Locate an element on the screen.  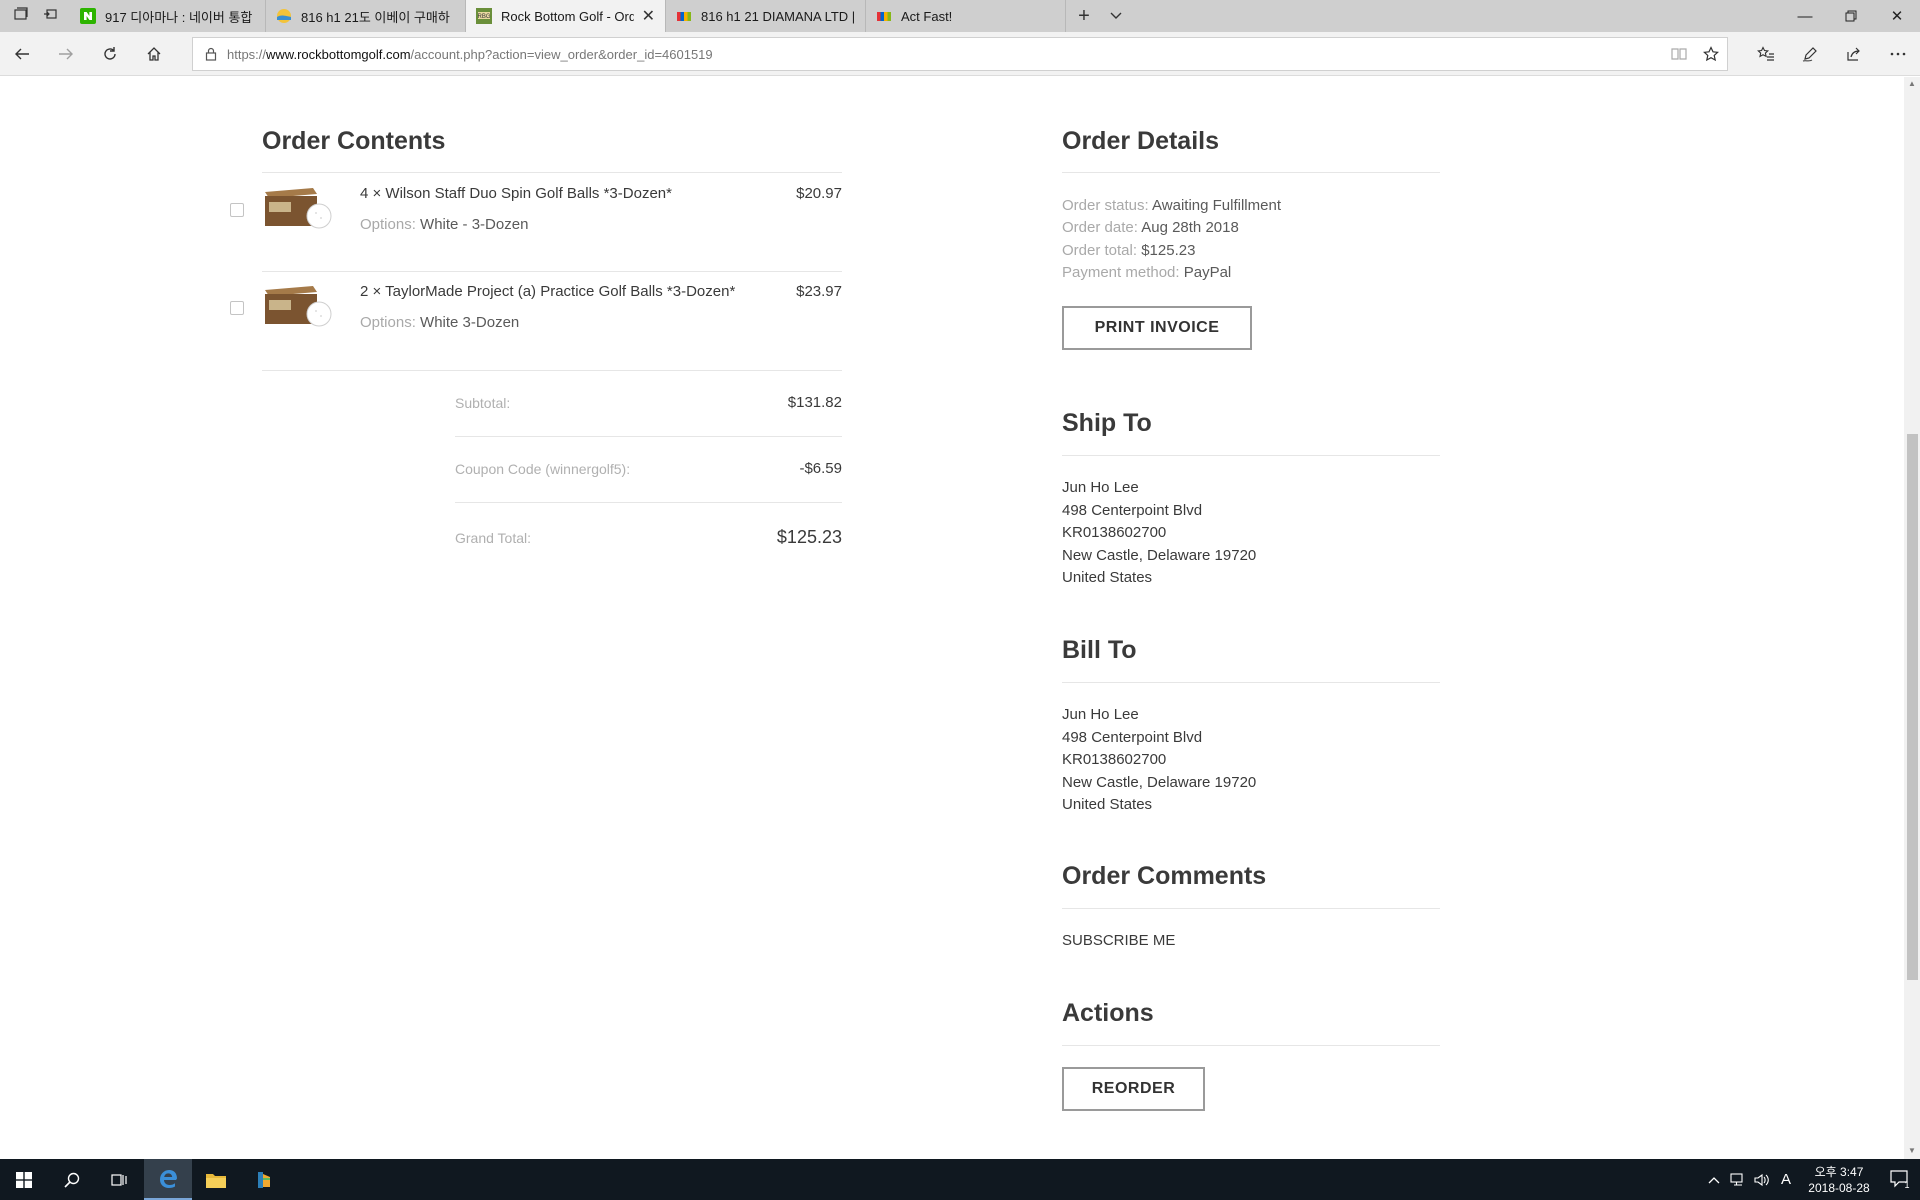
windows-logo-icon is located at coordinates (24, 1179).